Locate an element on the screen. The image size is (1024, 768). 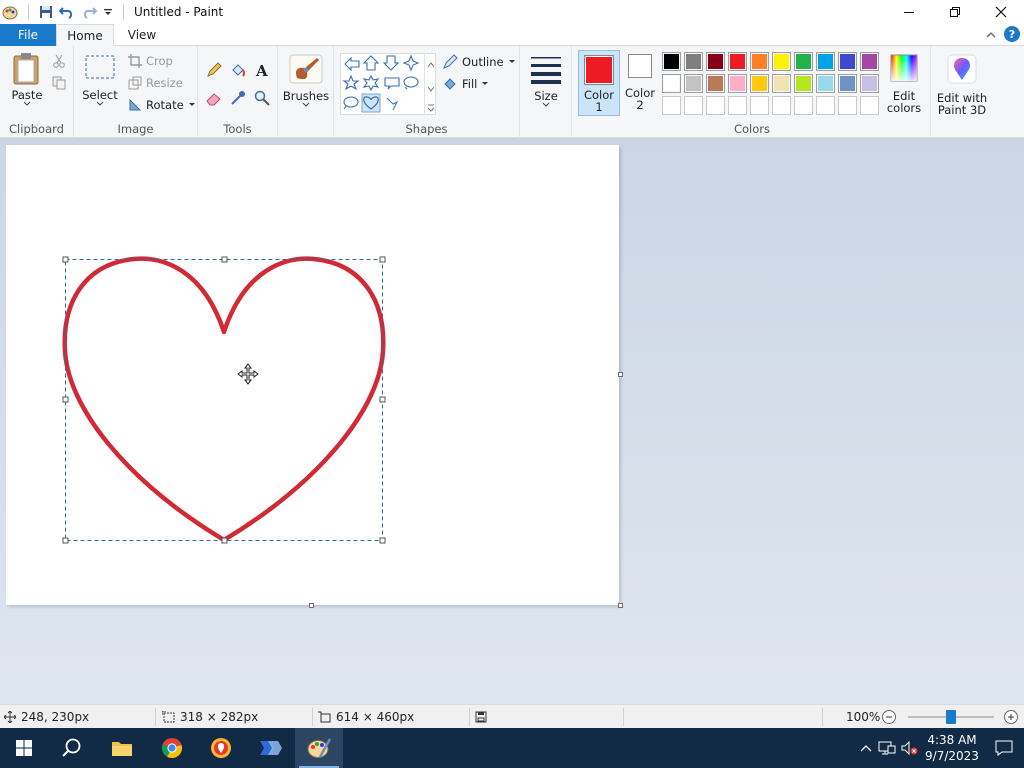
clock: 4:38 AM 9/7/2023 is located at coordinates (952, 748).